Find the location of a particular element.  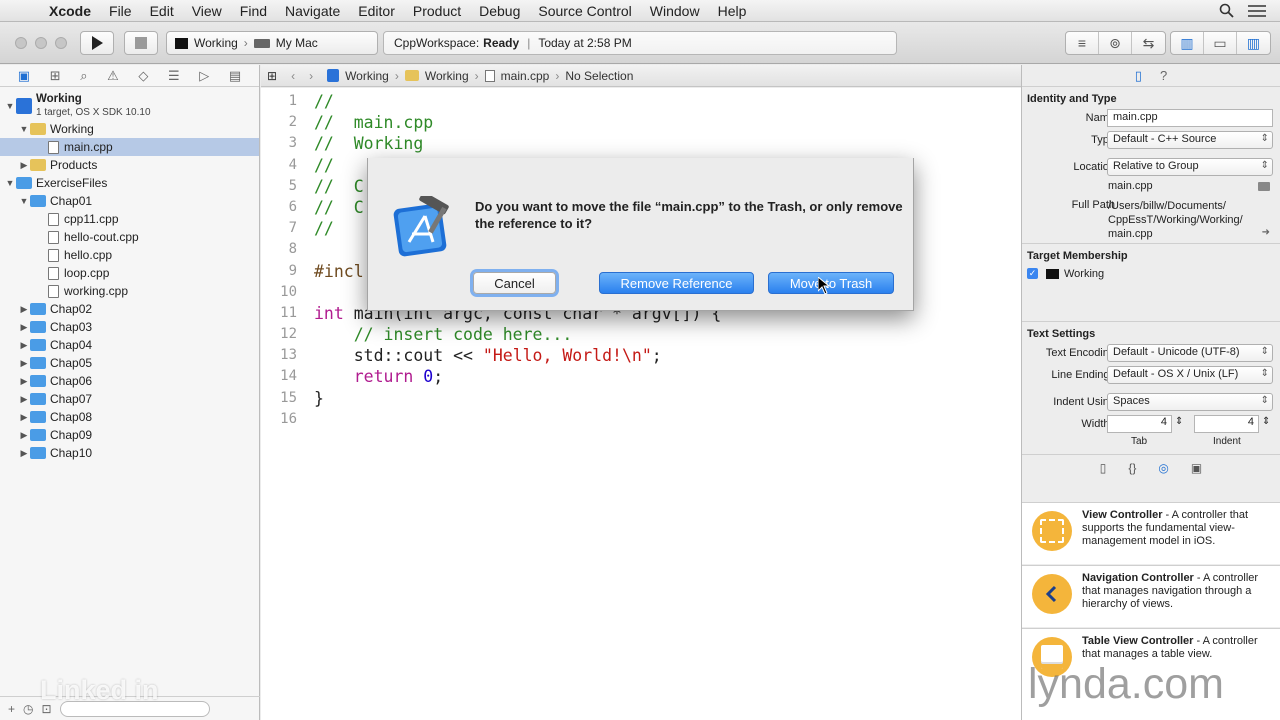

menu-help: Help is located at coordinates (732, 11).